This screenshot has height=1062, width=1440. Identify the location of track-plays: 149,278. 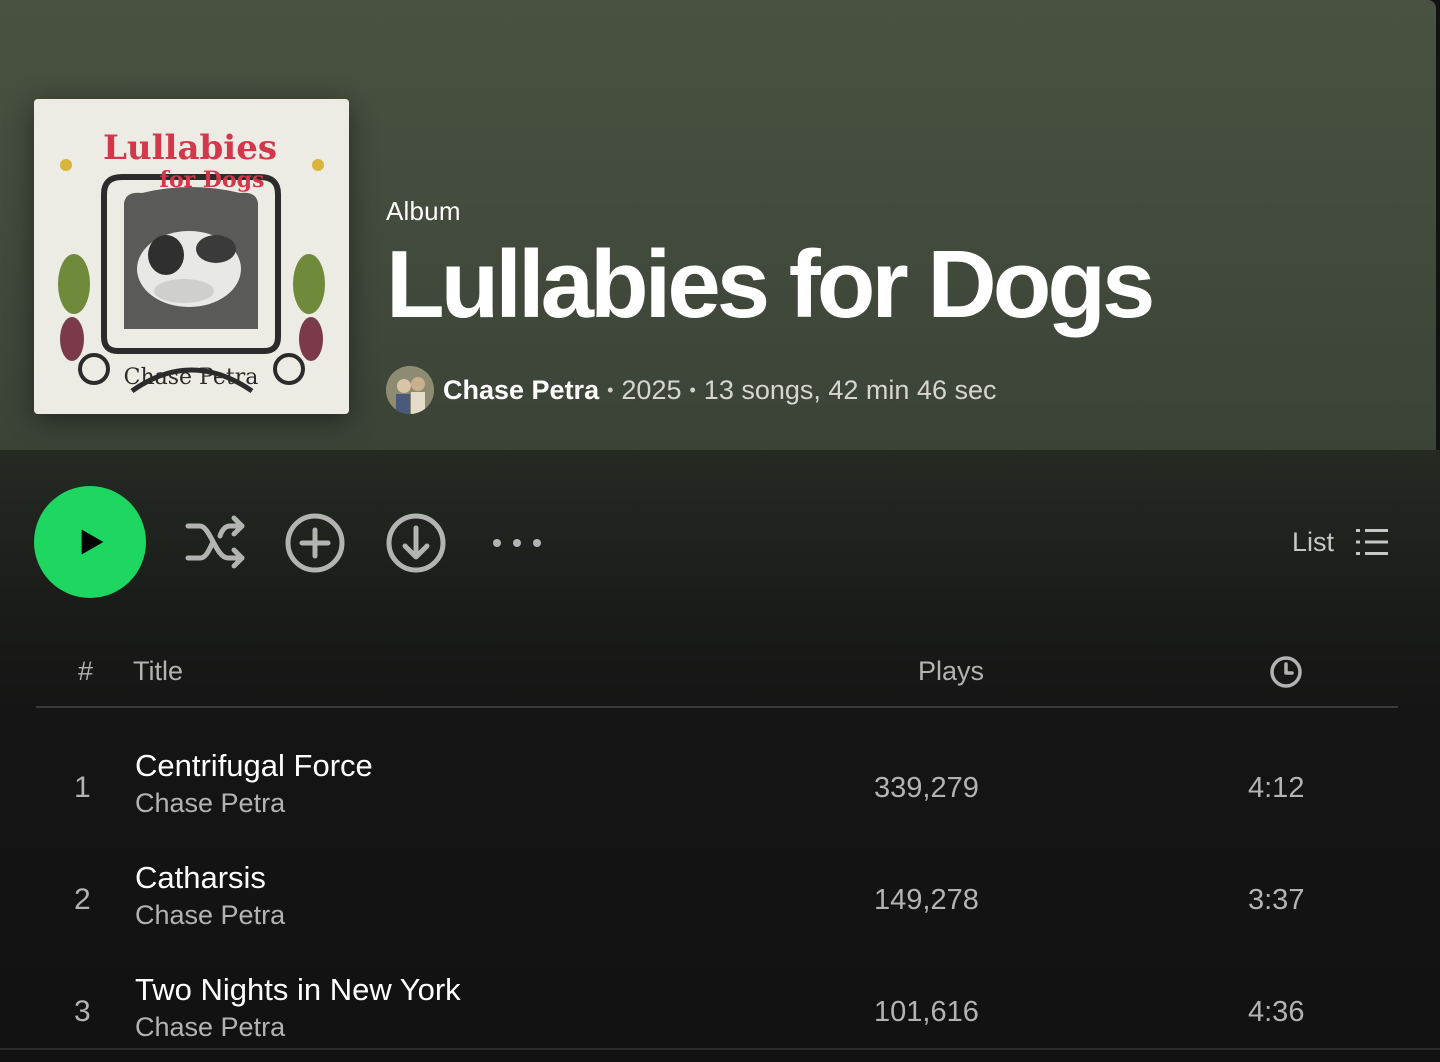
(926, 899).